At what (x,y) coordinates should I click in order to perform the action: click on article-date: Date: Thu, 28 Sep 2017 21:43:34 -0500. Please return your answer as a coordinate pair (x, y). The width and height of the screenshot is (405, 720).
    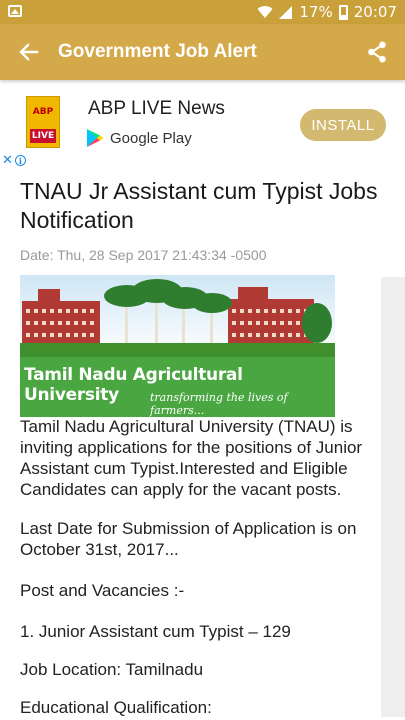
    Looking at the image, I should click on (143, 255).